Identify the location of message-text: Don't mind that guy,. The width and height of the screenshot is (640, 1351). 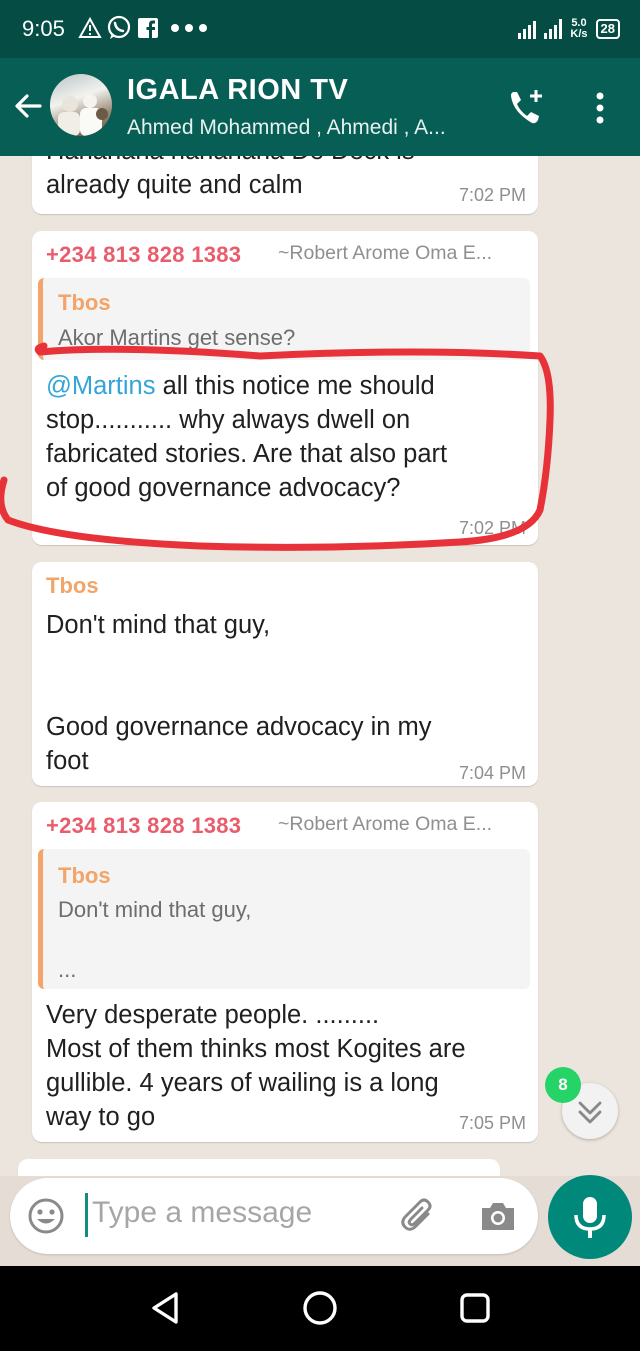
(158, 625).